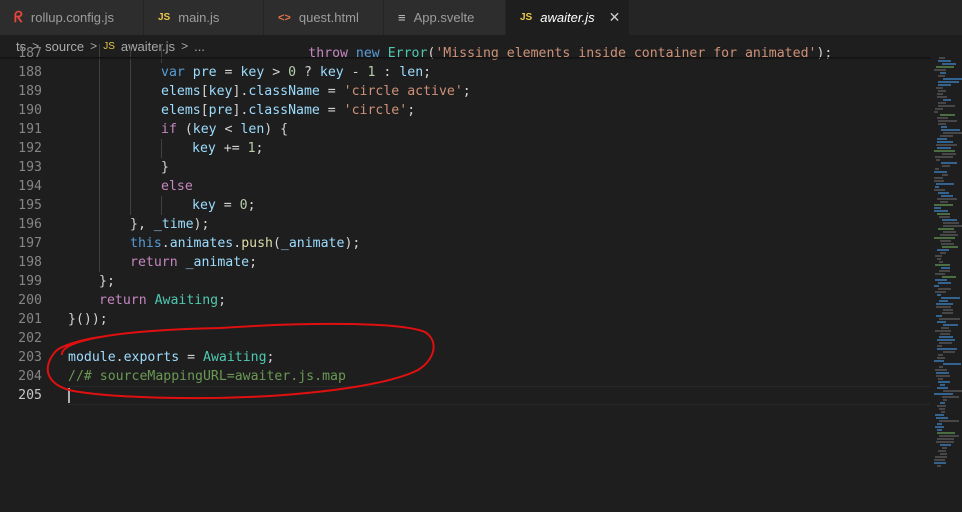 The image size is (962, 512). What do you see at coordinates (30, 129) in the screenshot?
I see `line-number: 191` at bounding box center [30, 129].